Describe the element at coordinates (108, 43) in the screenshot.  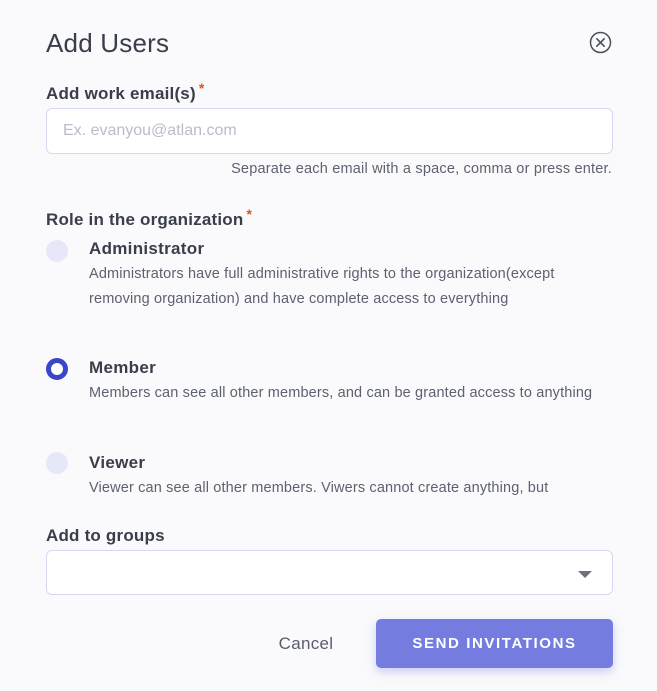
I see `dialog-title: Add Users` at that location.